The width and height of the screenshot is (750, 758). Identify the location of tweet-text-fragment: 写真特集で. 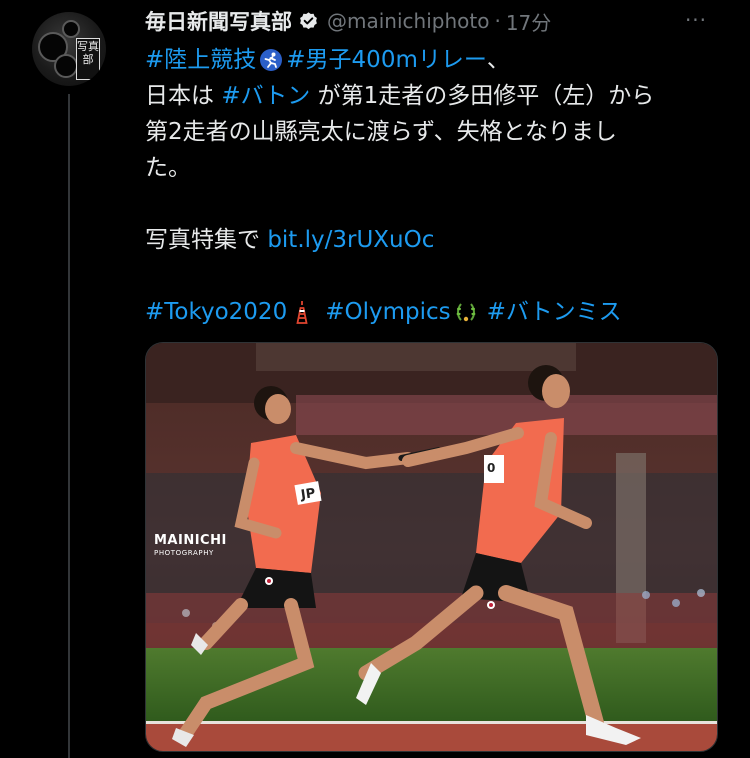
(206, 240).